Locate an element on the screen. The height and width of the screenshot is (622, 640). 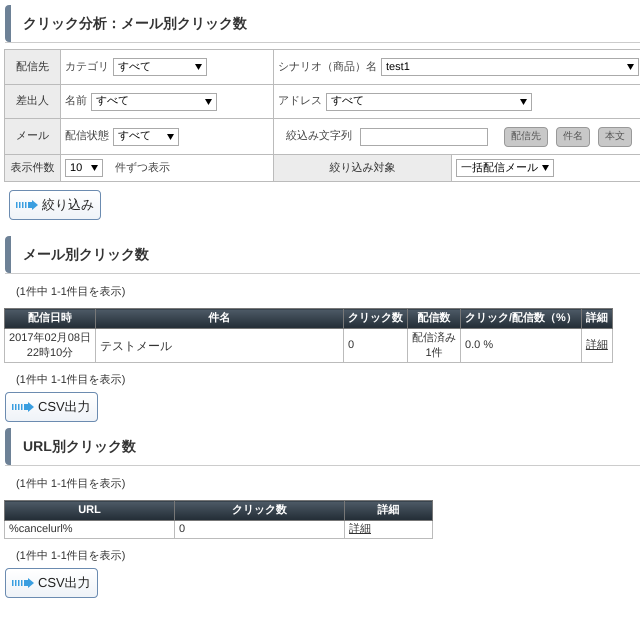
target-toggle: 本文 is located at coordinates (615, 136).